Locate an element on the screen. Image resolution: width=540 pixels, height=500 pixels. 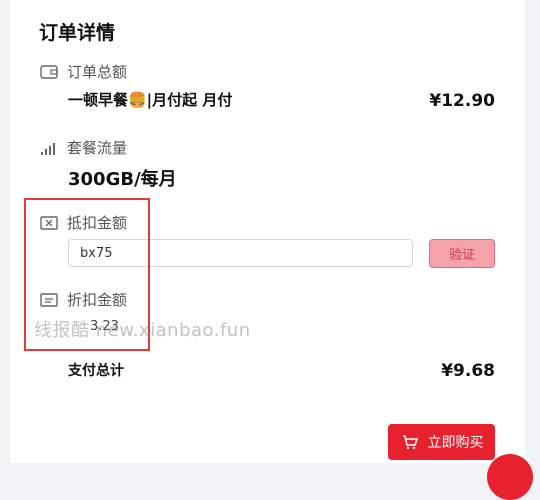
discount-row: 折扣金额 is located at coordinates (83, 299).